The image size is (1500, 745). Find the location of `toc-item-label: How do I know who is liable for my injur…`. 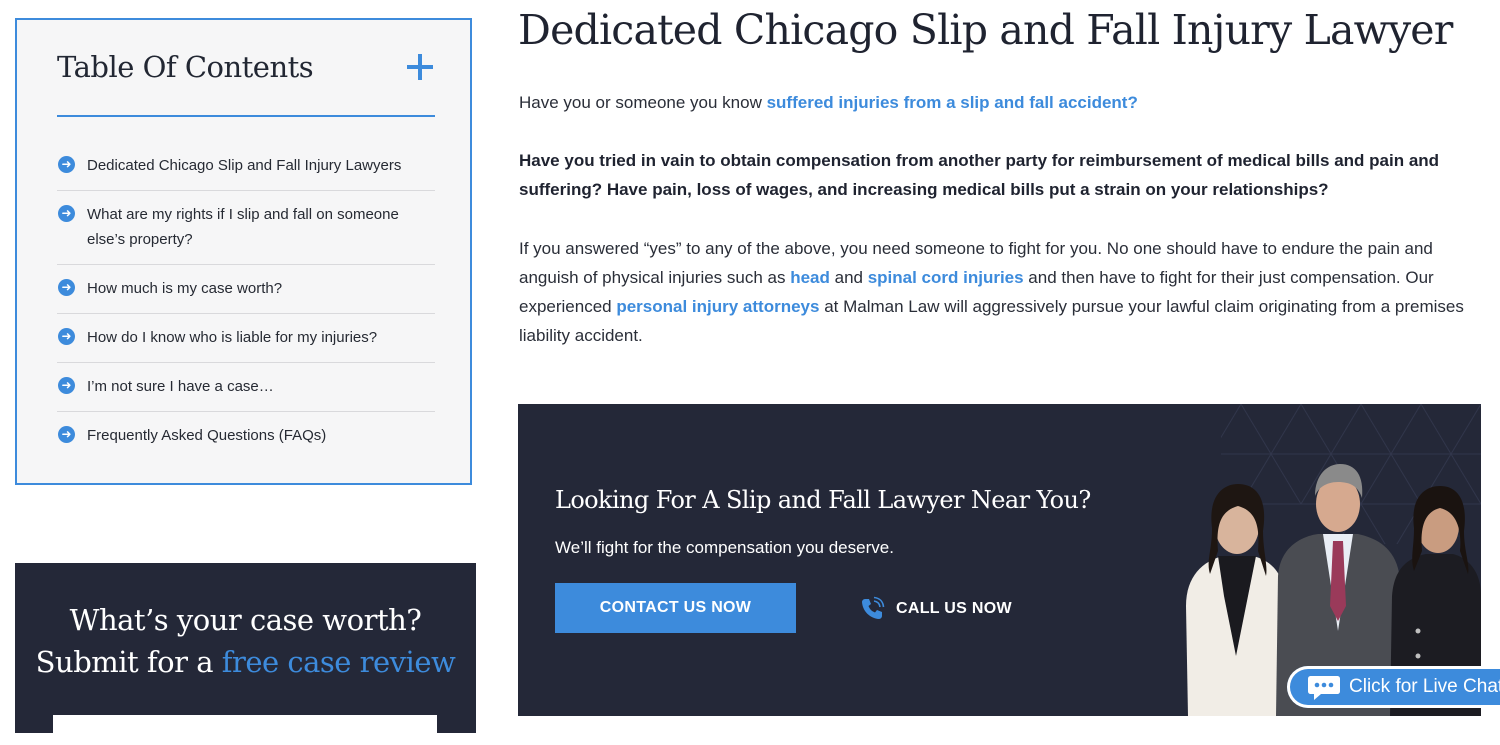

toc-item-label: How do I know who is liable for my injur… is located at coordinates (232, 337).